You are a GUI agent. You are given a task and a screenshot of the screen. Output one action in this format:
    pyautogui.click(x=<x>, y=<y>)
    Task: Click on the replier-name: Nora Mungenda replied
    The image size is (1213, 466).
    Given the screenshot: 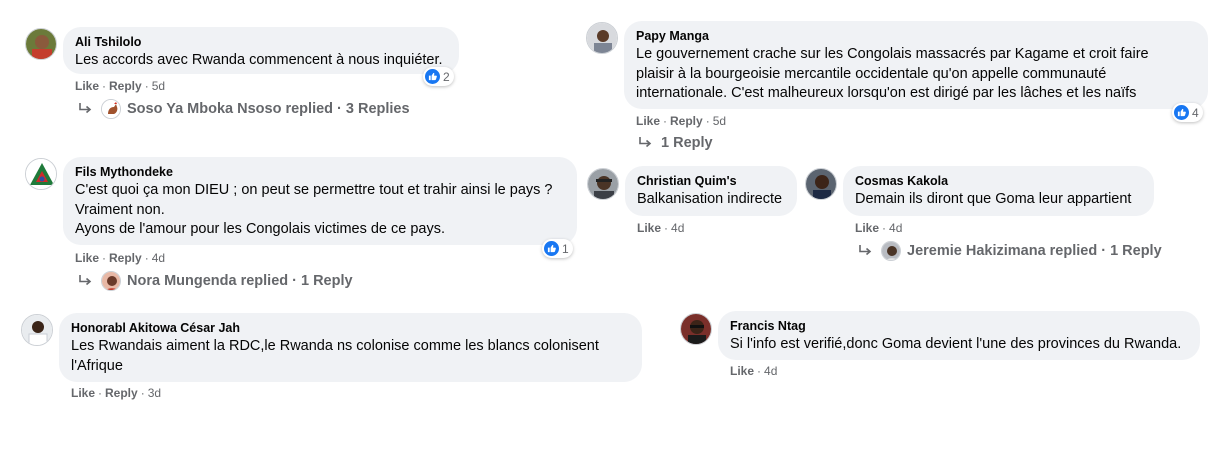 What is the action you would take?
    pyautogui.click(x=208, y=281)
    